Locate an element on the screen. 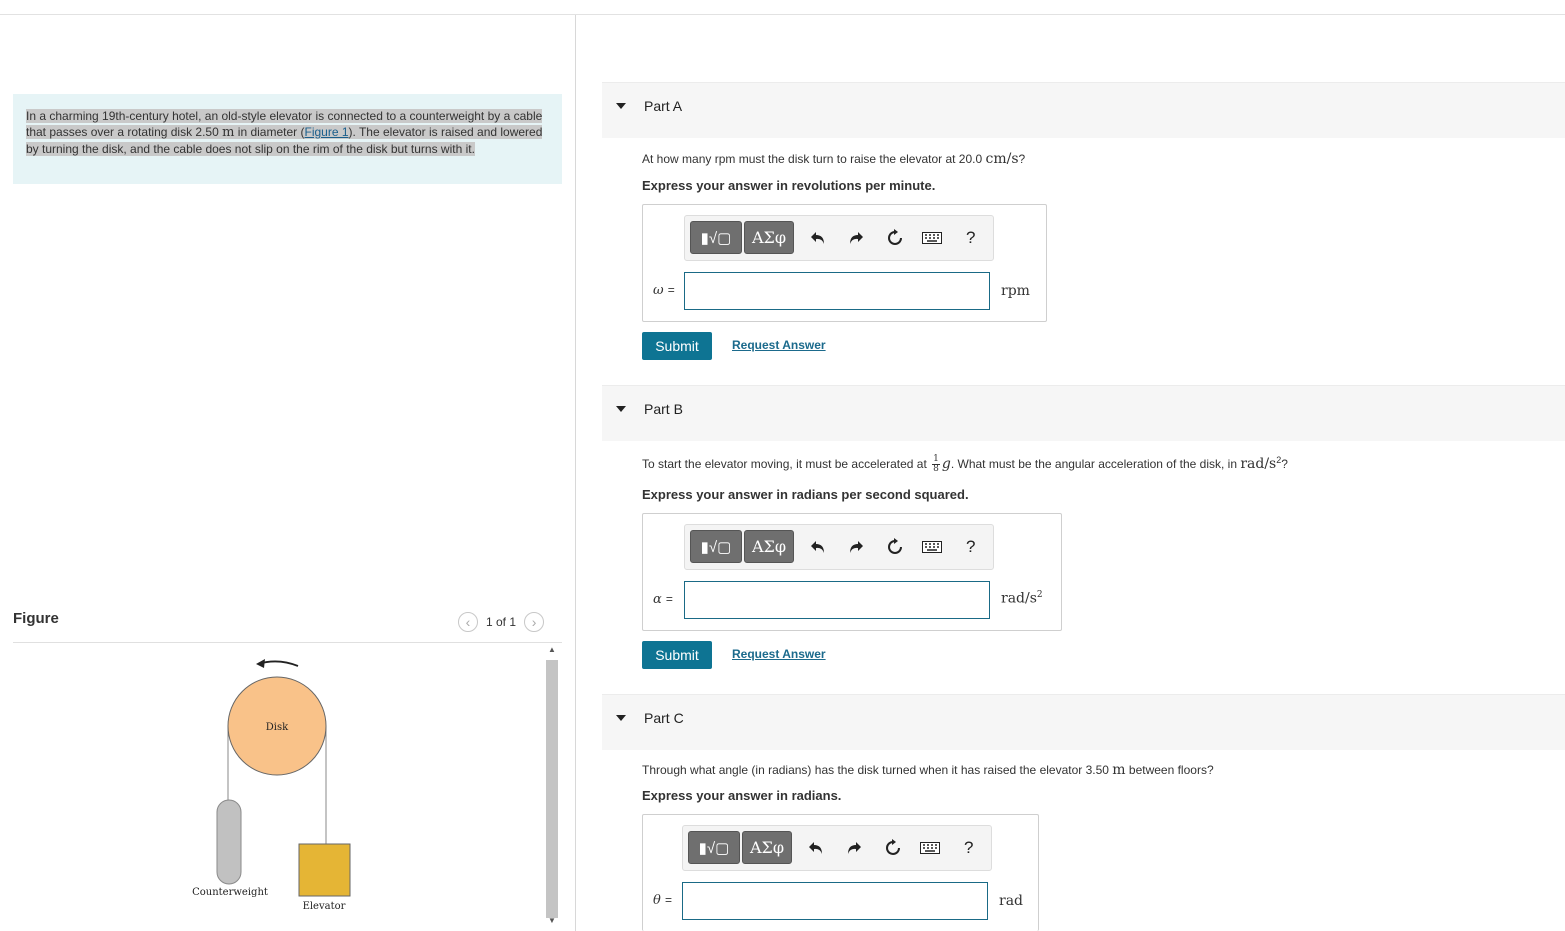 The width and height of the screenshot is (1565, 931). scroll-down-icon: ▼ is located at coordinates (552, 920).